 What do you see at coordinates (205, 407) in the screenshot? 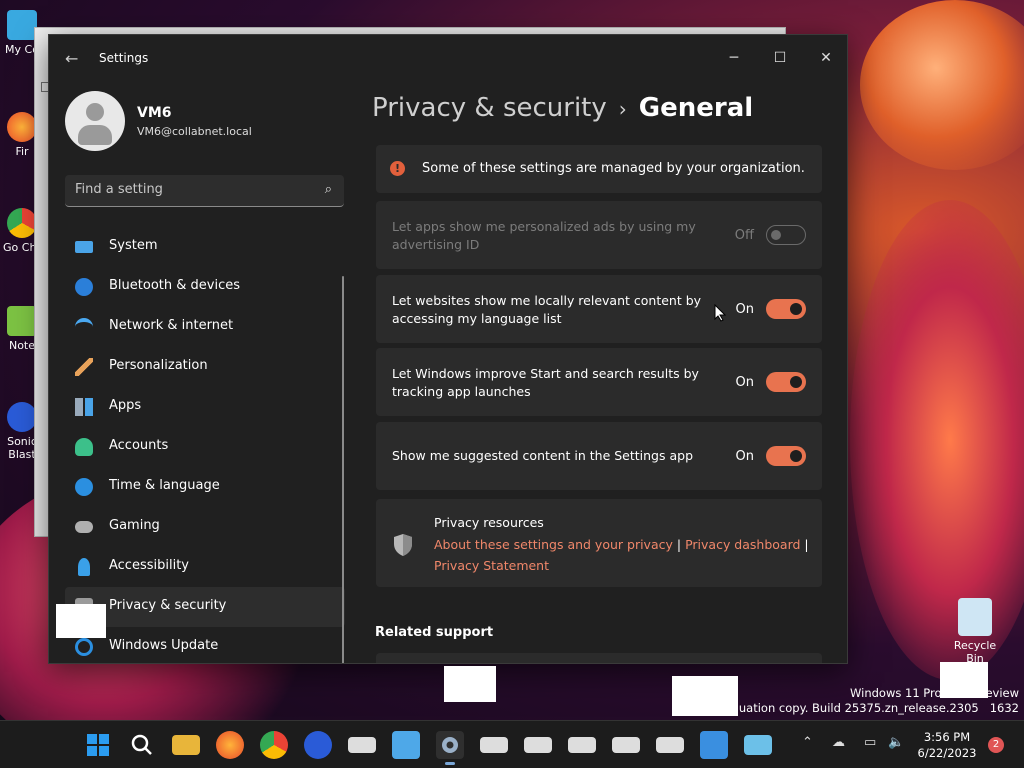
I see `sidebar-item-apps: Apps` at bounding box center [205, 407].